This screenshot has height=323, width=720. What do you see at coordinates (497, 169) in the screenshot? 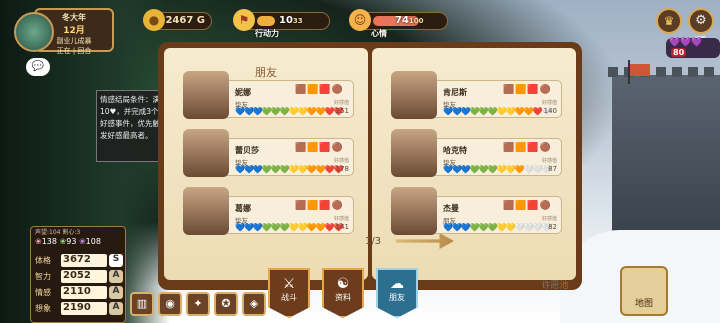
I see `friend-hearts: 💙💙💙💚💚💚💛💛🧡🤍🤍🤍` at bounding box center [497, 169].